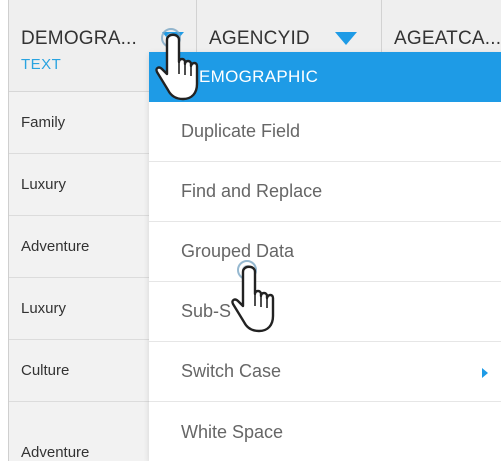 This screenshot has height=461, width=501. Describe the element at coordinates (325, 252) in the screenshot. I see `menu-item-grouped-data: Grouped Data` at that location.